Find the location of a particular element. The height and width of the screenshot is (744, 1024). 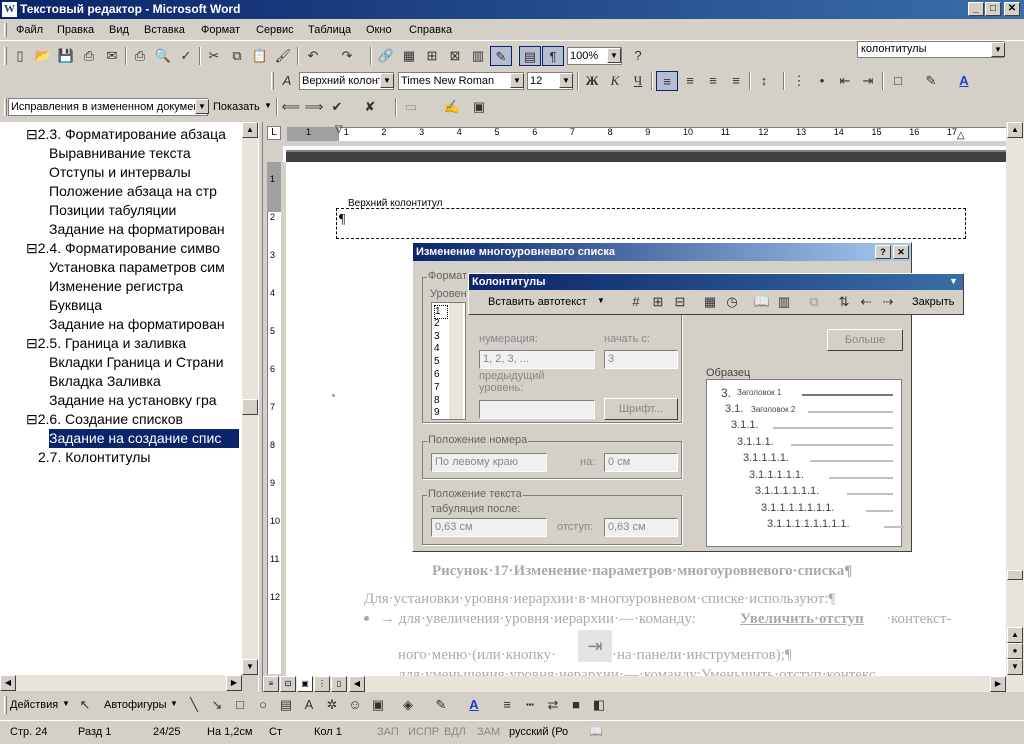

start-at-input: 3 is located at coordinates (641, 359).